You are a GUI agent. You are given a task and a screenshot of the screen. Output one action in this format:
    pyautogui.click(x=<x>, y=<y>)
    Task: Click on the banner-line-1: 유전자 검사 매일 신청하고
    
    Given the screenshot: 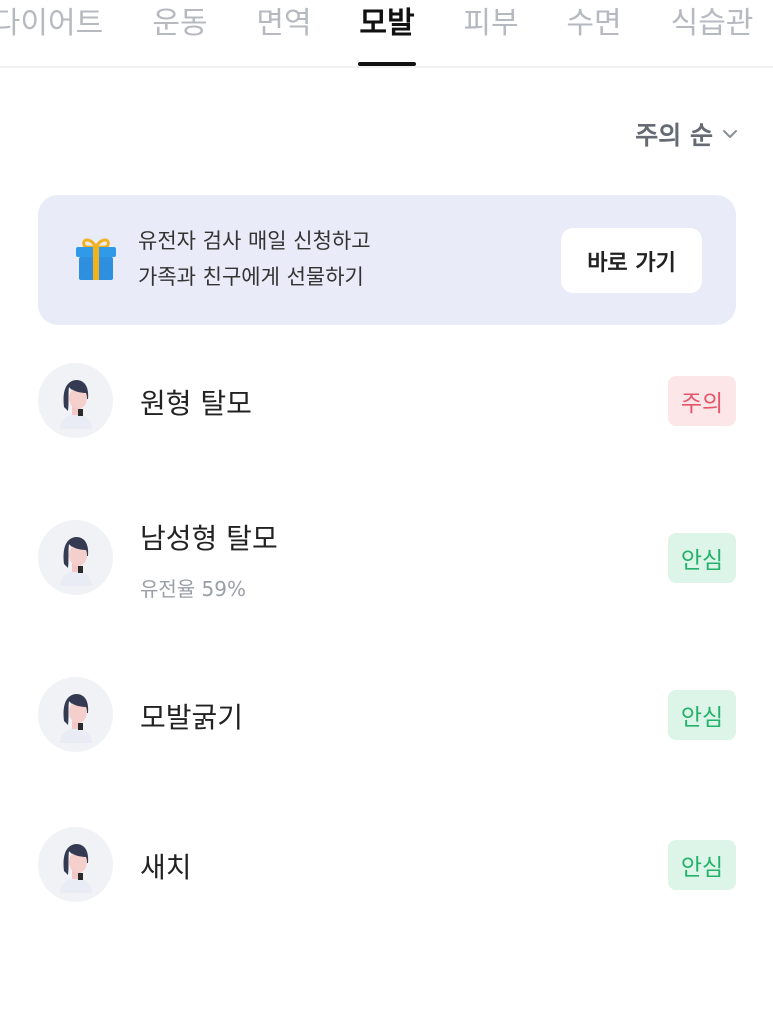 What is the action you would take?
    pyautogui.click(x=254, y=241)
    